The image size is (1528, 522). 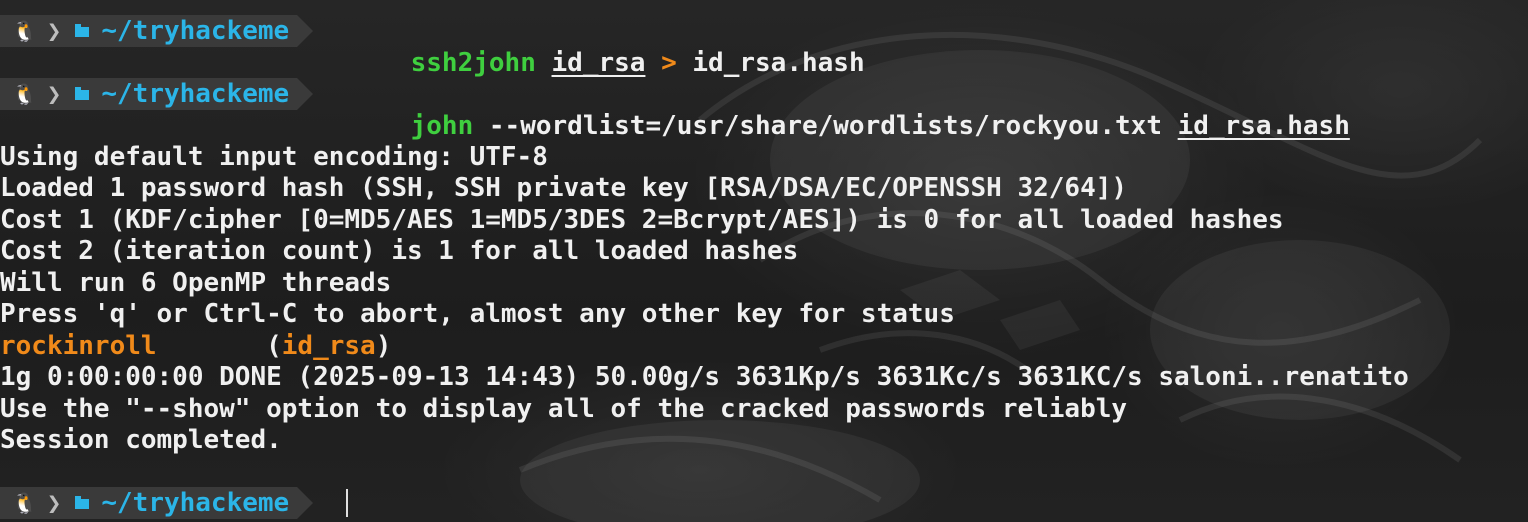 What do you see at coordinates (219, 346) in the screenshot?
I see `cracked-spacing: (` at bounding box center [219, 346].